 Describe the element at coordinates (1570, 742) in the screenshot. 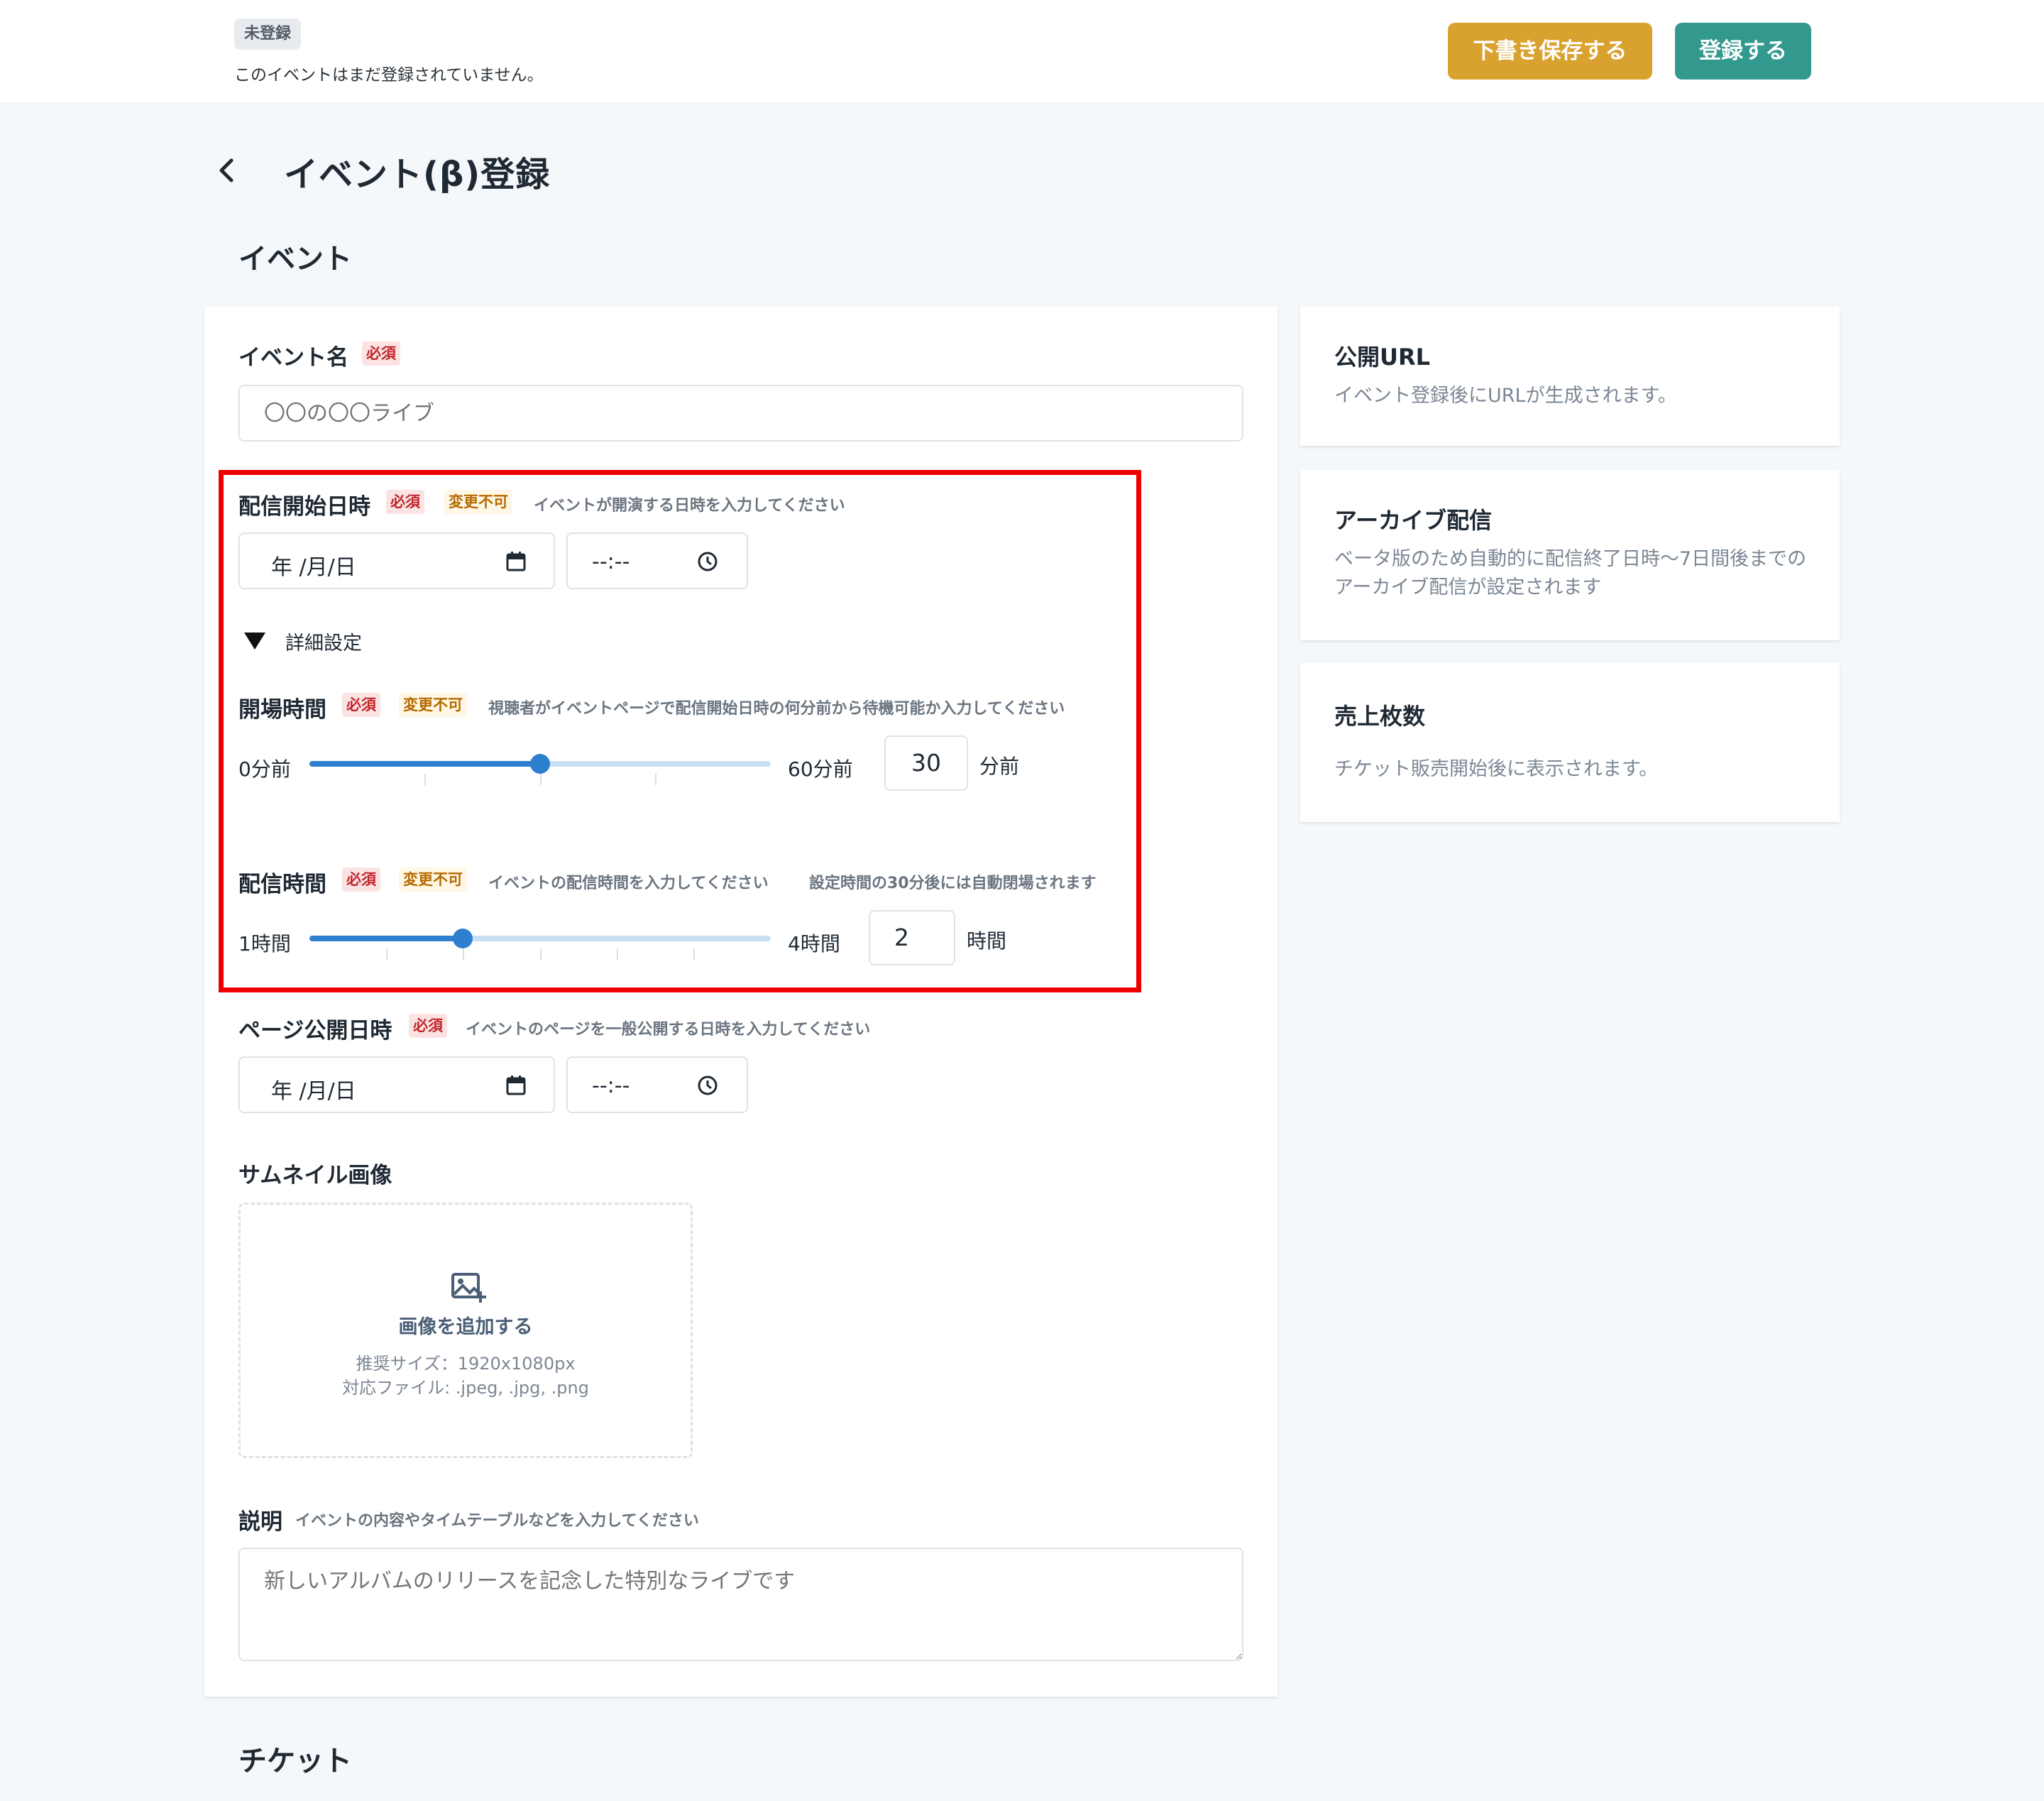

I see `sales-card: 売上枚数 チケット販売開始後に表示されます。` at that location.